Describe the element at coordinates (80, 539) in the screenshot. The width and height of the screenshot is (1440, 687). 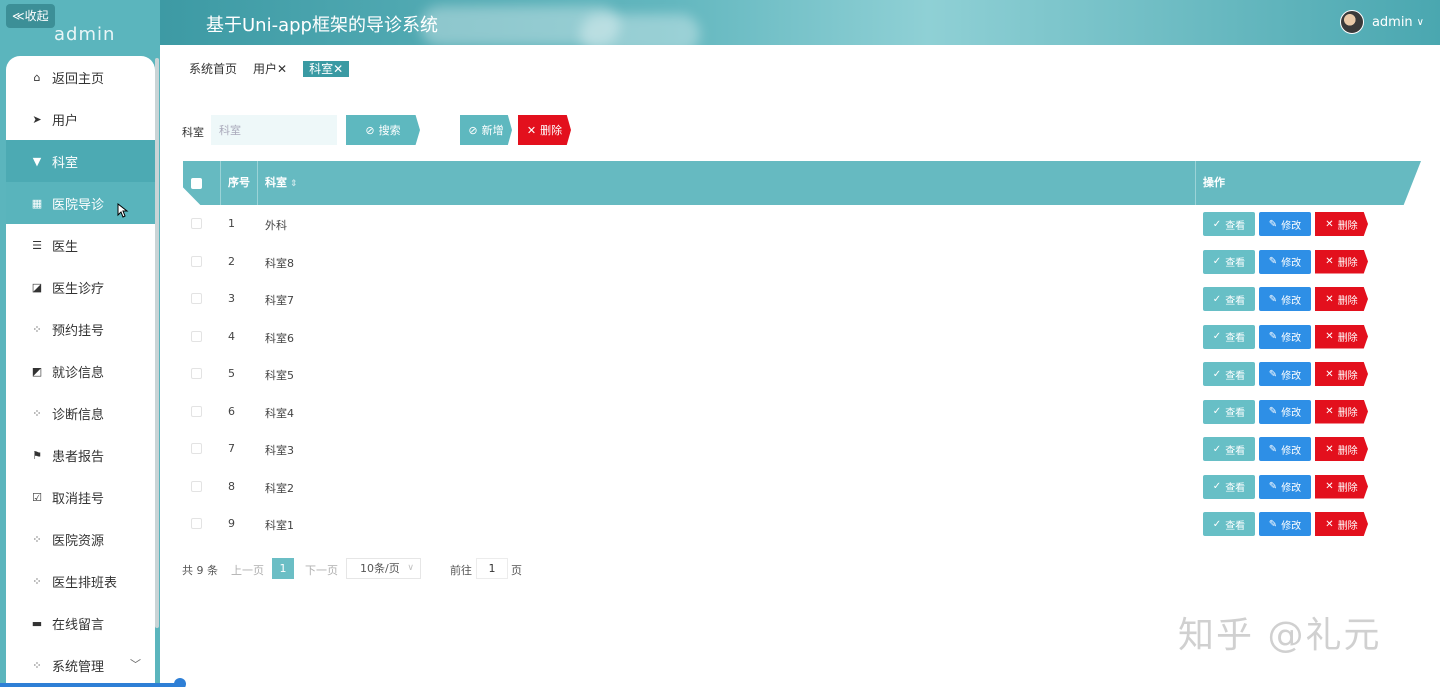
I see `sidebar-item-hospital-resources: ⁘ 医院资源` at that location.